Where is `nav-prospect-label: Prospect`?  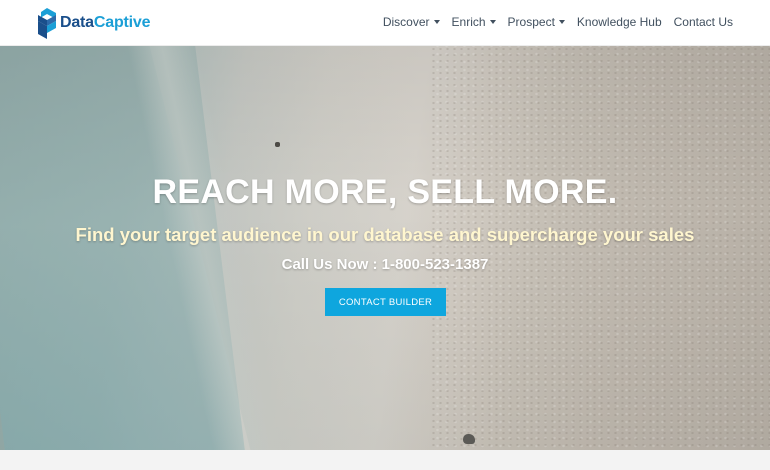
nav-prospect-label: Prospect is located at coordinates (531, 22).